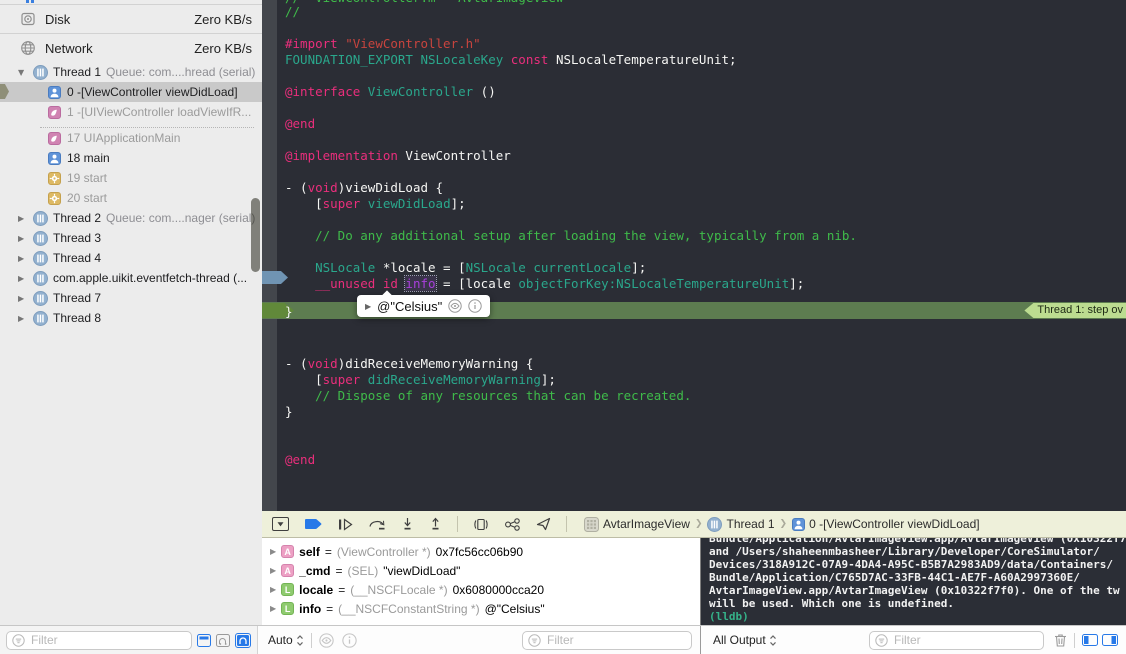 This screenshot has width=1126, height=654. Describe the element at coordinates (481, 589) in the screenshot. I see `variable-row: ▶ Llocale = (__NSCFLocale *) 0x6080000cca20` at that location.